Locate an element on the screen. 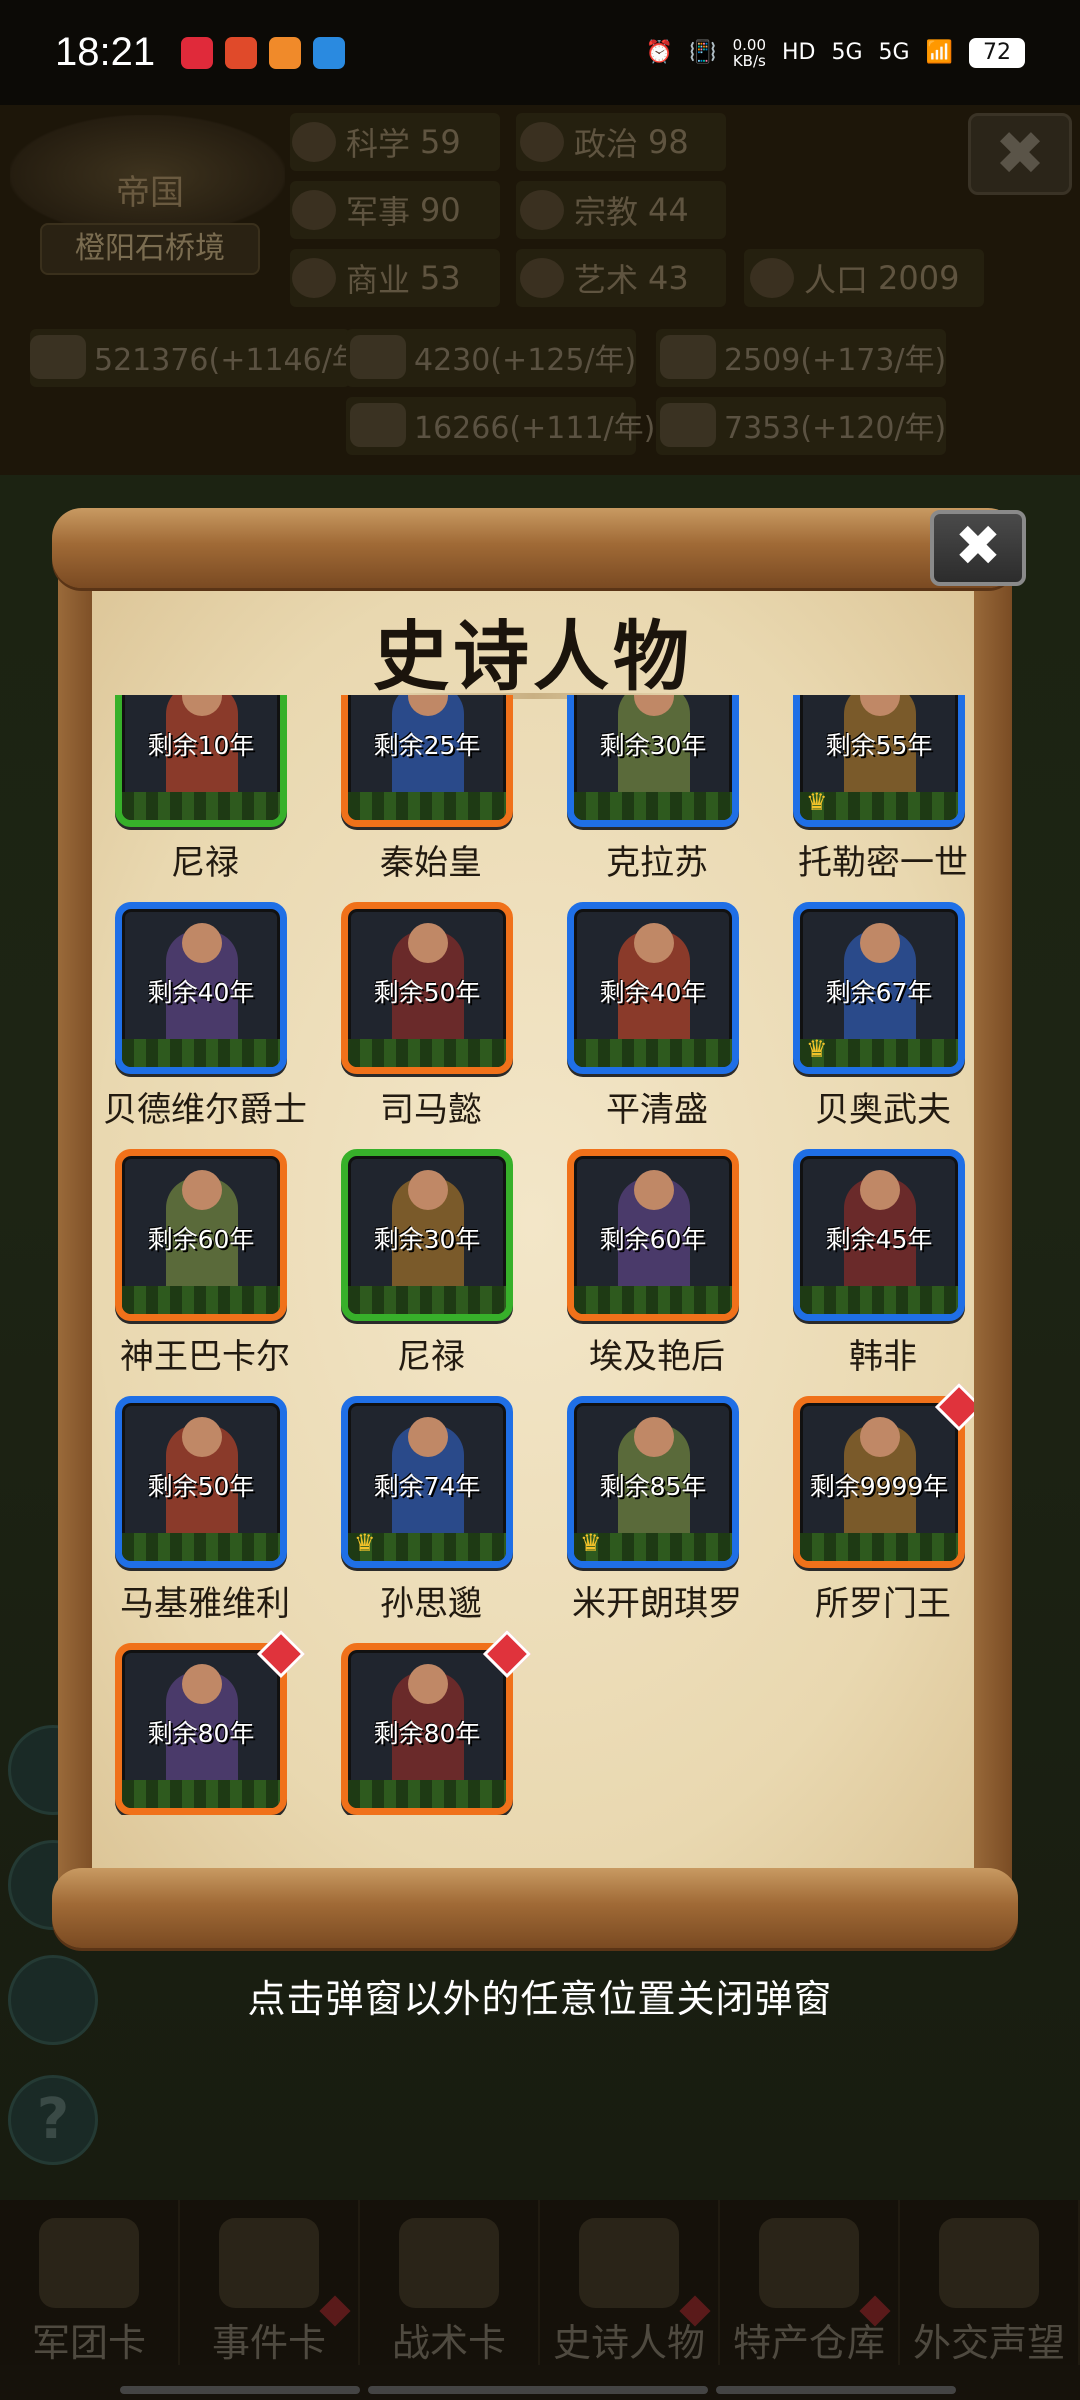 This screenshot has width=1080, height=2400. figure-card: 剩余55年 ♛ 托勒密一世 is located at coordinates (872, 795).